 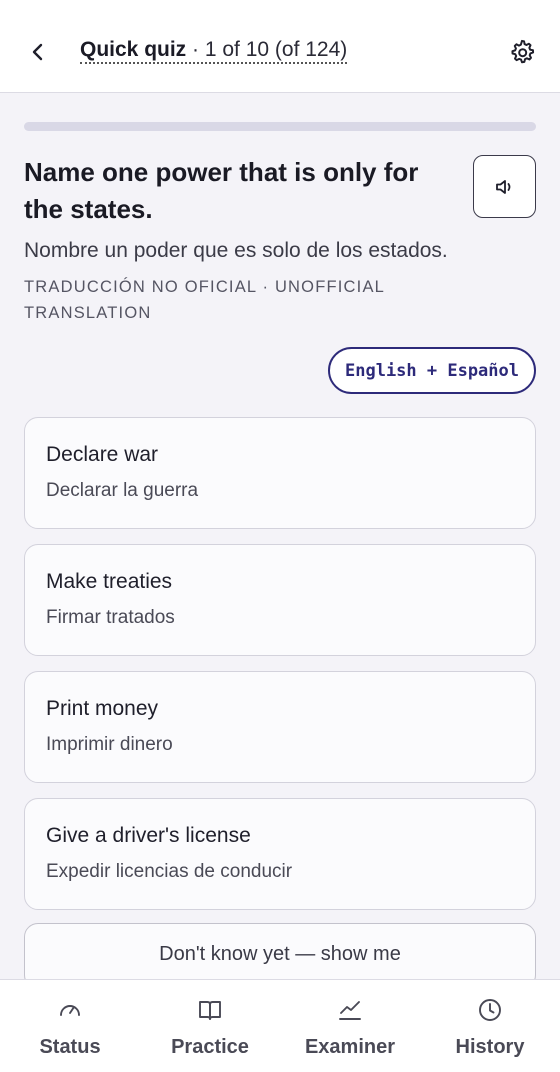 I want to click on answer-option: Declare war Declarar la guerra, so click(x=280, y=473).